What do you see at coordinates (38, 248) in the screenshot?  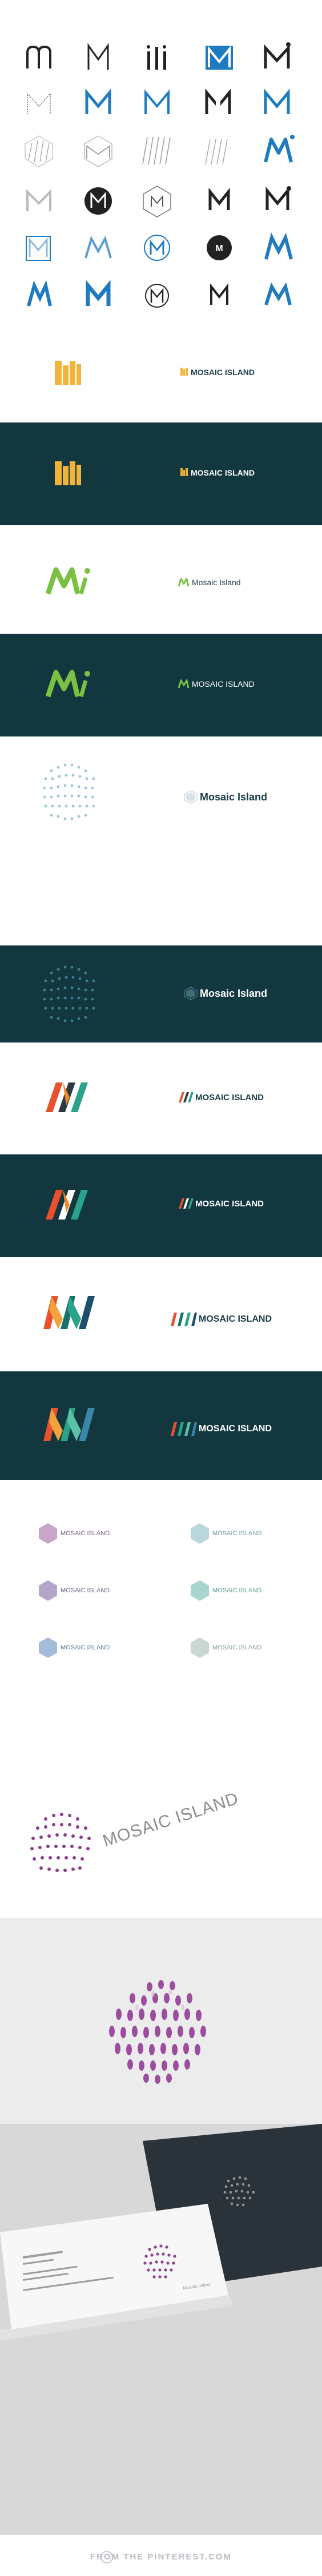 I see `grid-logo-r5c1` at bounding box center [38, 248].